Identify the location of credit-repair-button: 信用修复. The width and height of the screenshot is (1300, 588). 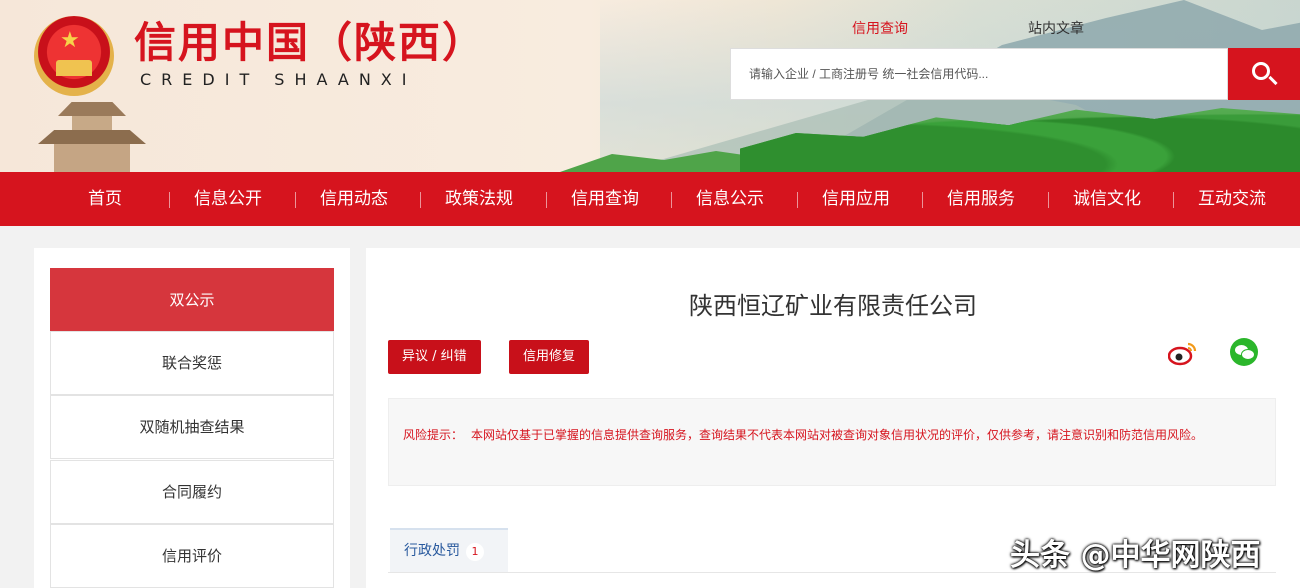
(549, 357).